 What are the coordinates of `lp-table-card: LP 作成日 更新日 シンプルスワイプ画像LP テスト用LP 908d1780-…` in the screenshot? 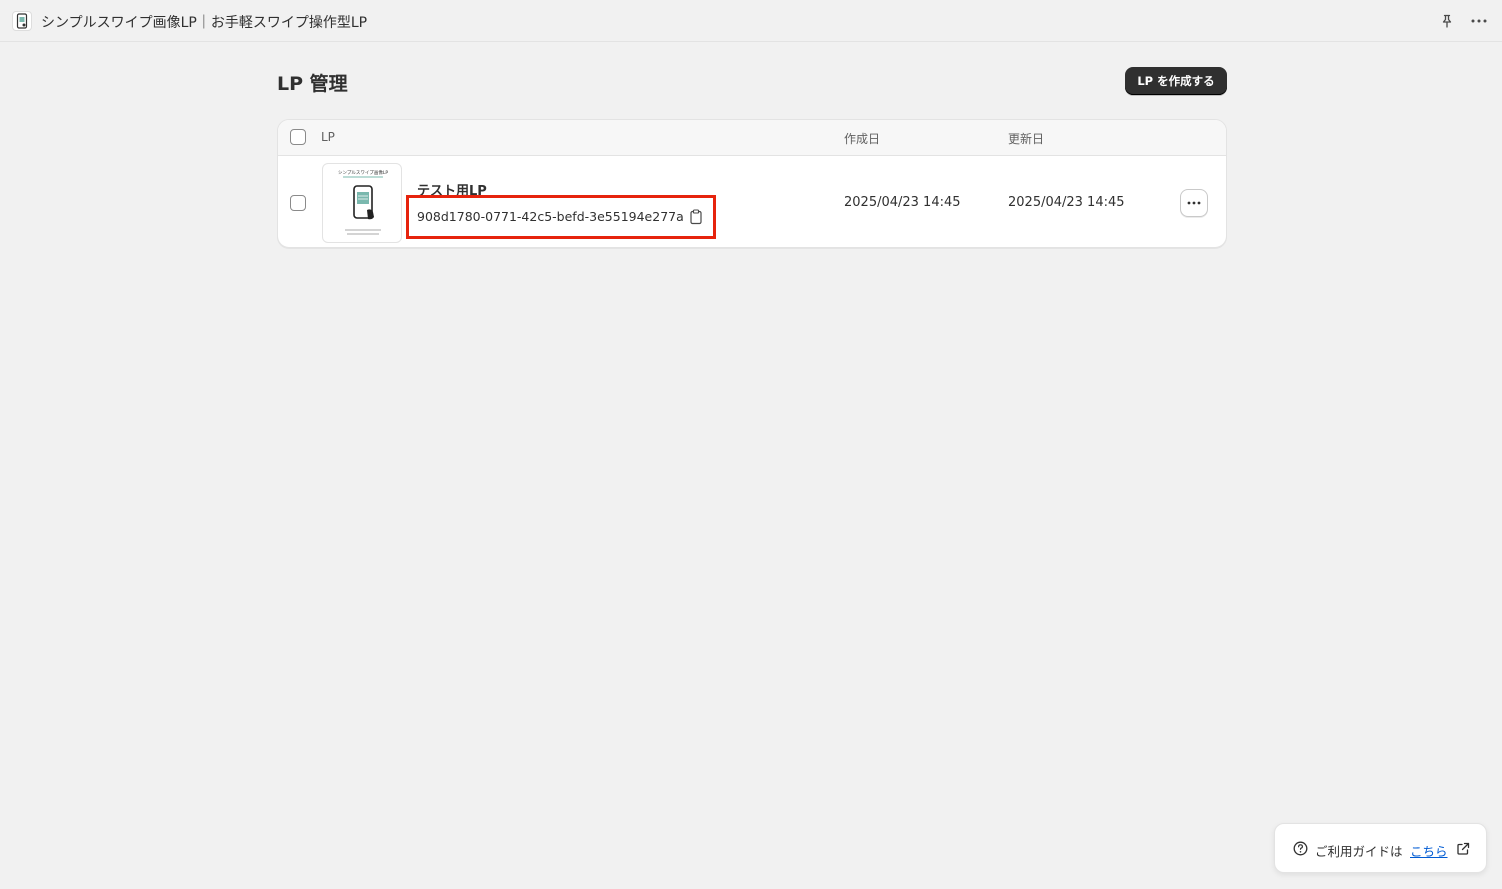 It's located at (752, 183).